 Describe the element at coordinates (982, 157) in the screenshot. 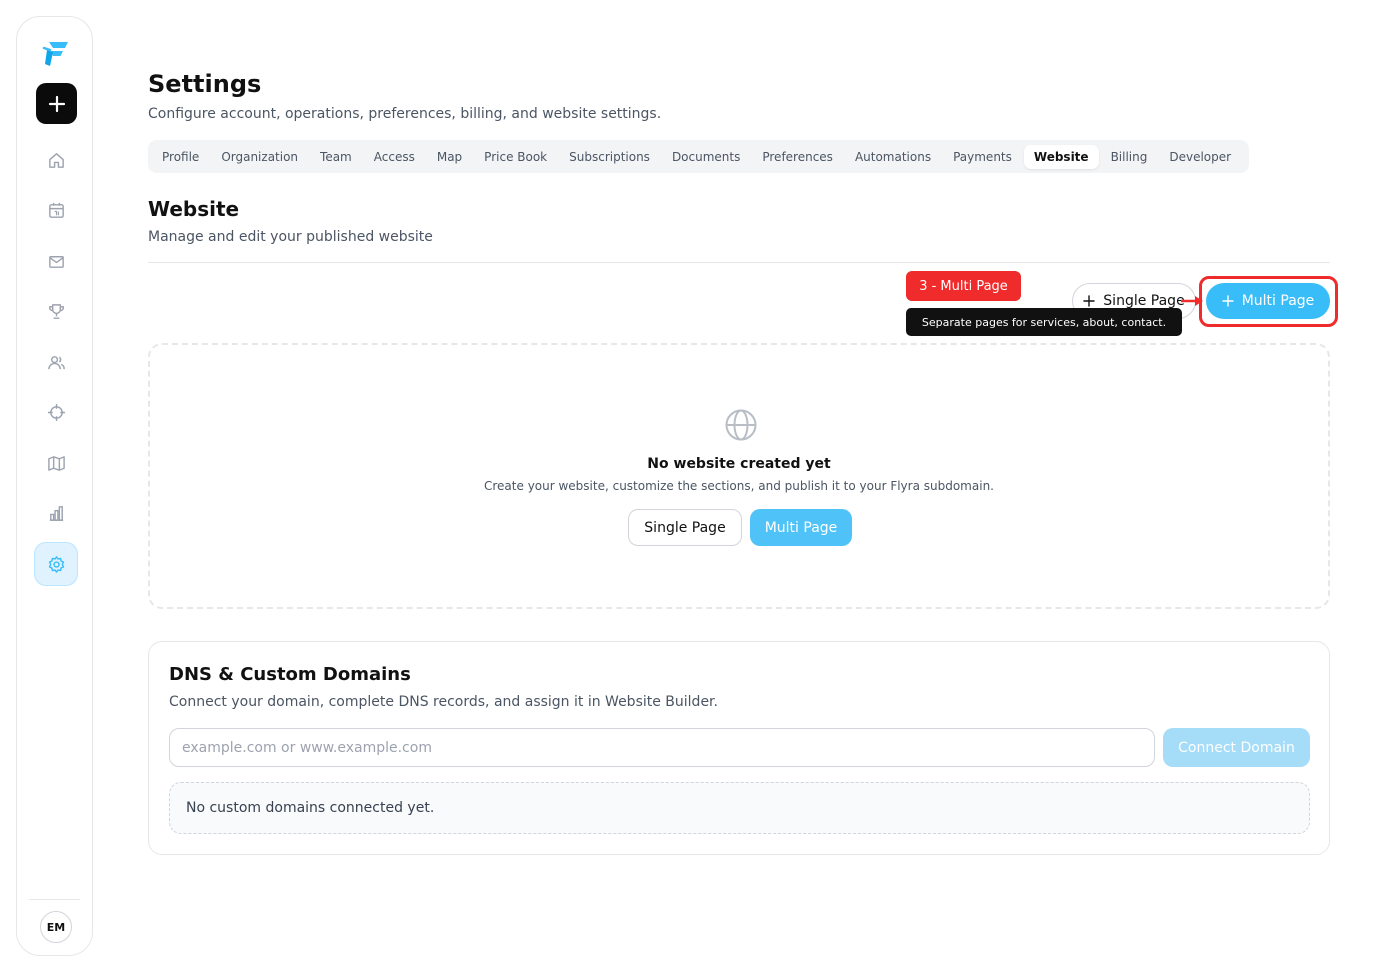

I see `tab-payments: Payments` at that location.